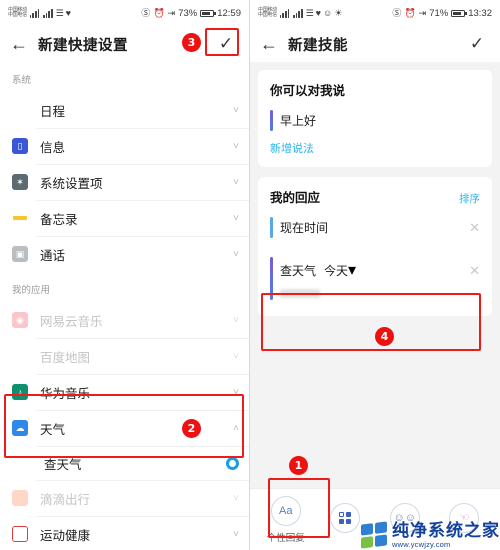 The height and width of the screenshot is (550, 500). What do you see at coordinates (20, 182) in the screenshot?
I see `settings-icon: ✶` at bounding box center [20, 182].